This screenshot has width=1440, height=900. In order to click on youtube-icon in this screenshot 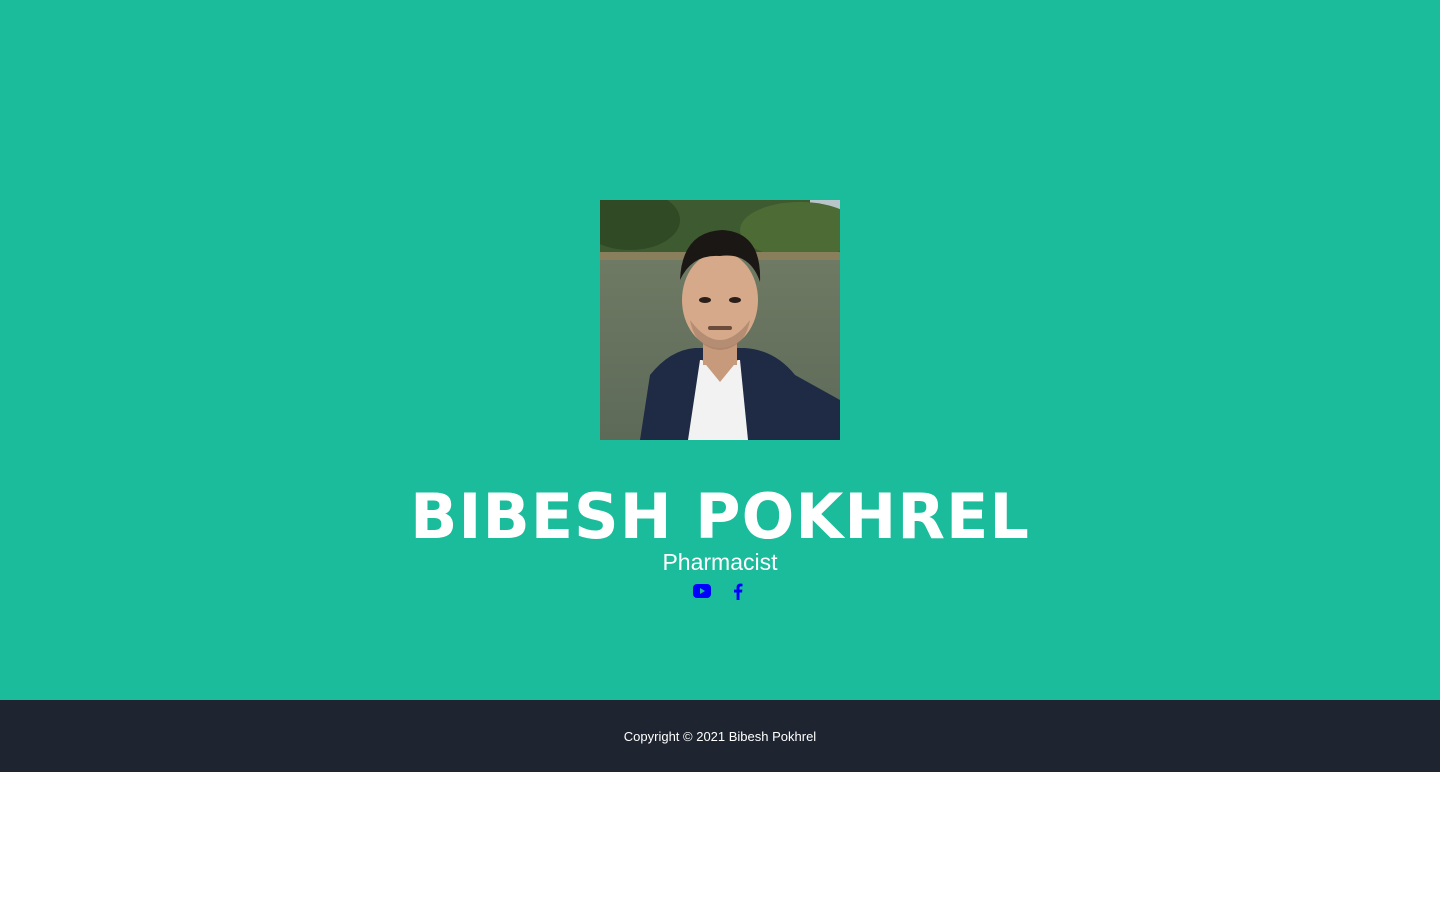, I will do `click(702, 591)`.